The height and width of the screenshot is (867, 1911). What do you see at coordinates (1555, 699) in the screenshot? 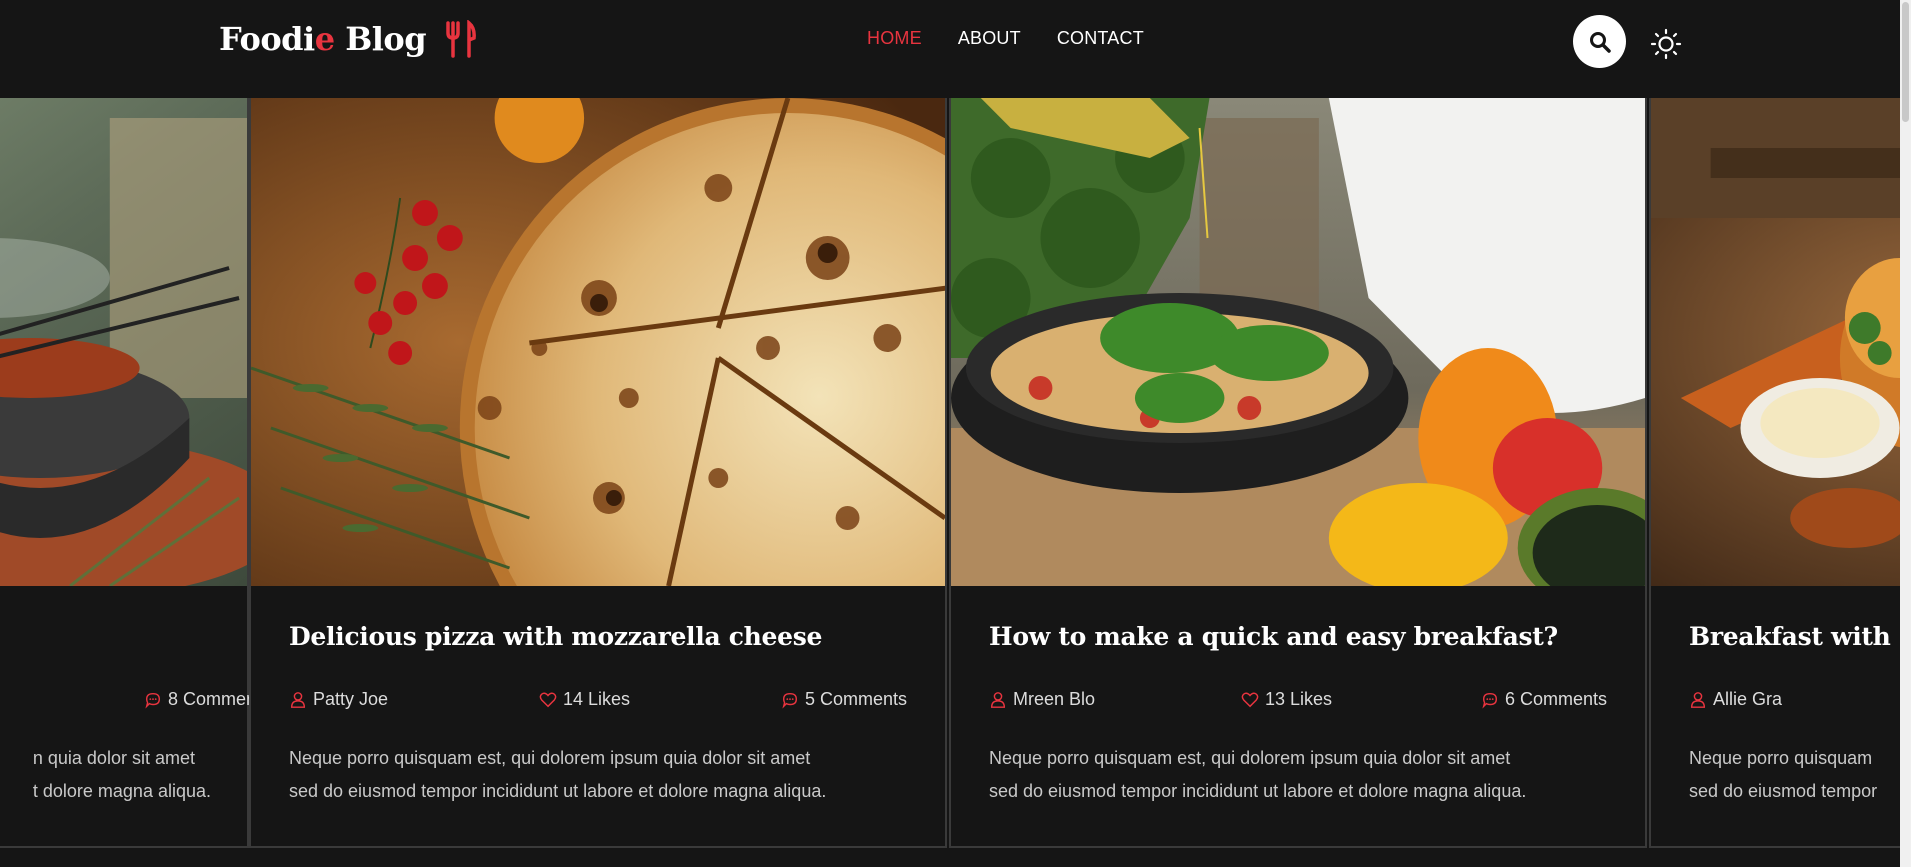
I see `comments-count: 6 Comments` at bounding box center [1555, 699].